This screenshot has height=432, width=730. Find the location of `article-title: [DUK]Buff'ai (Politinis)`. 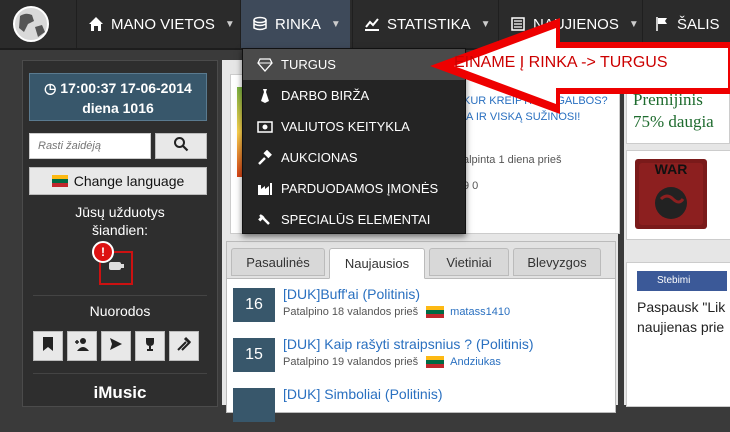

article-title: [DUK]Buff'ai (Politinis) is located at coordinates (351, 294).